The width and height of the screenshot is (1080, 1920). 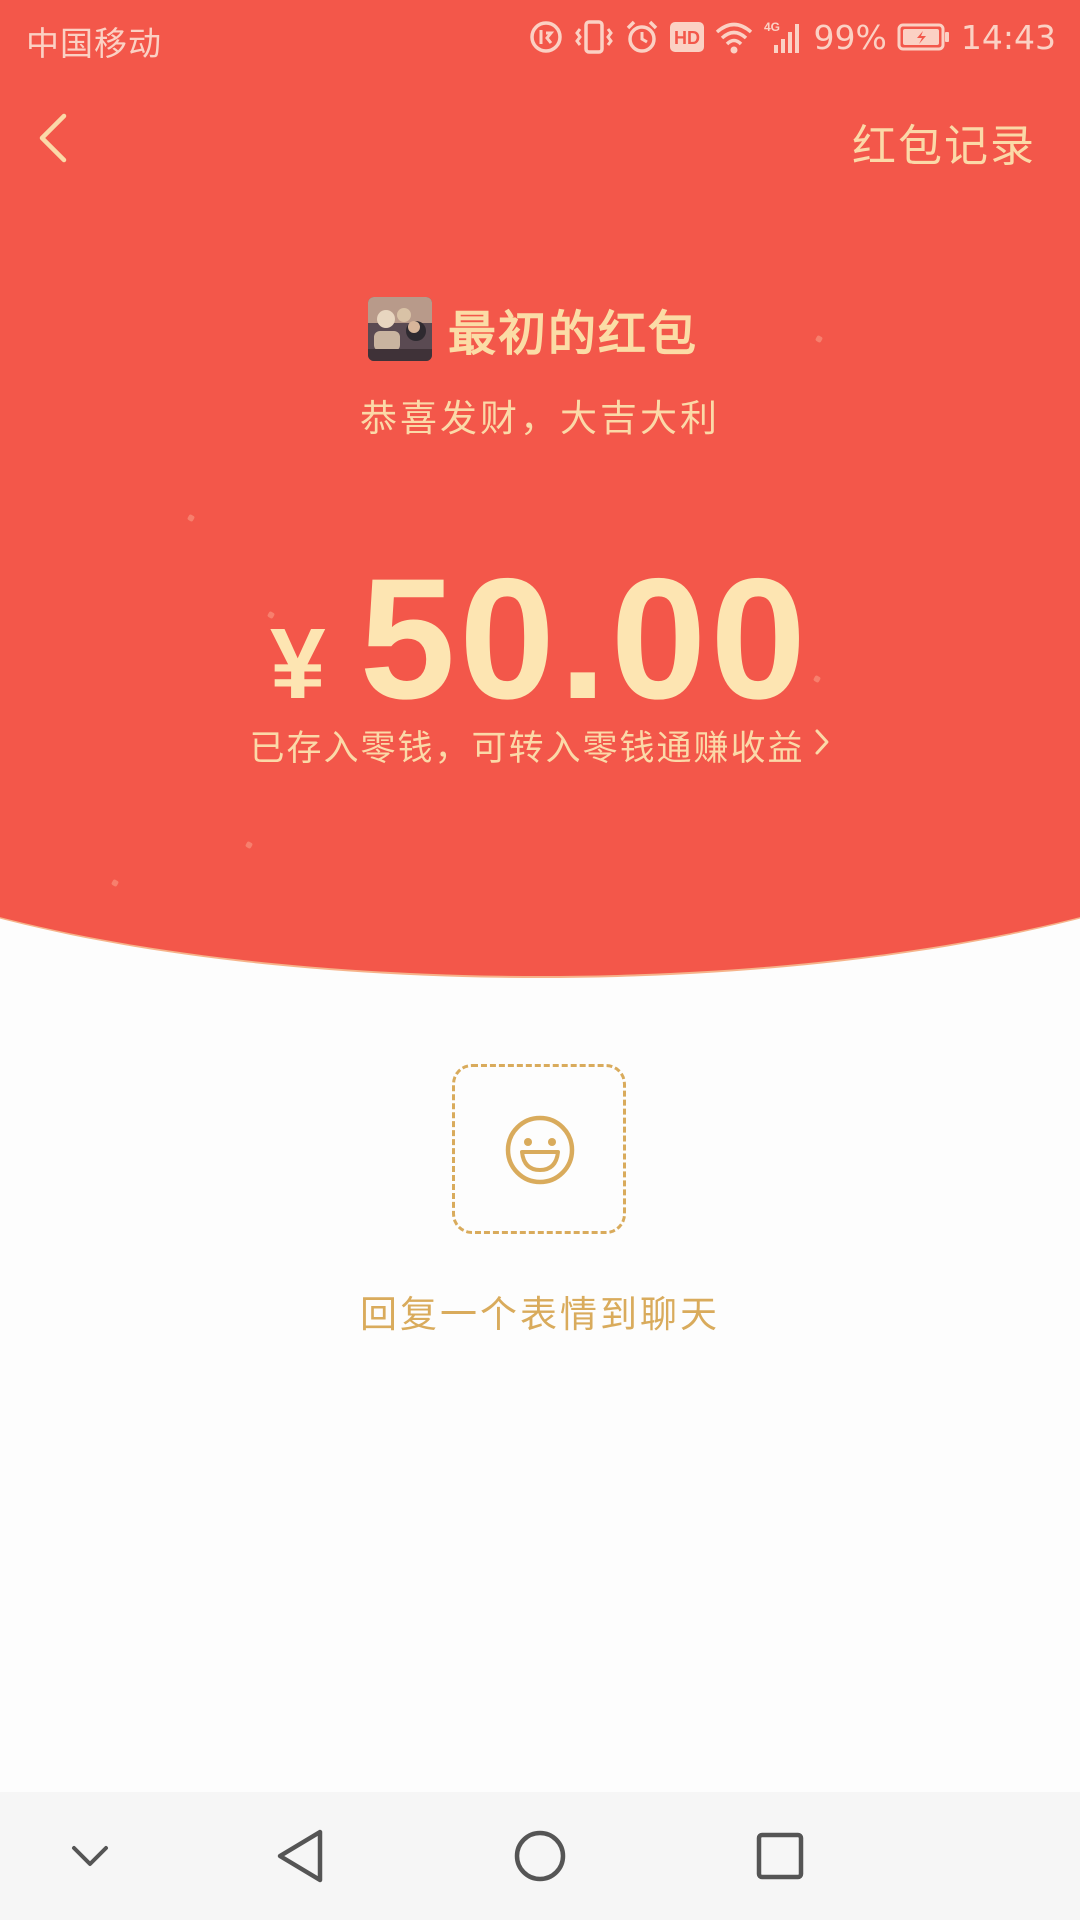 I want to click on circle-home-icon, so click(x=540, y=1856).